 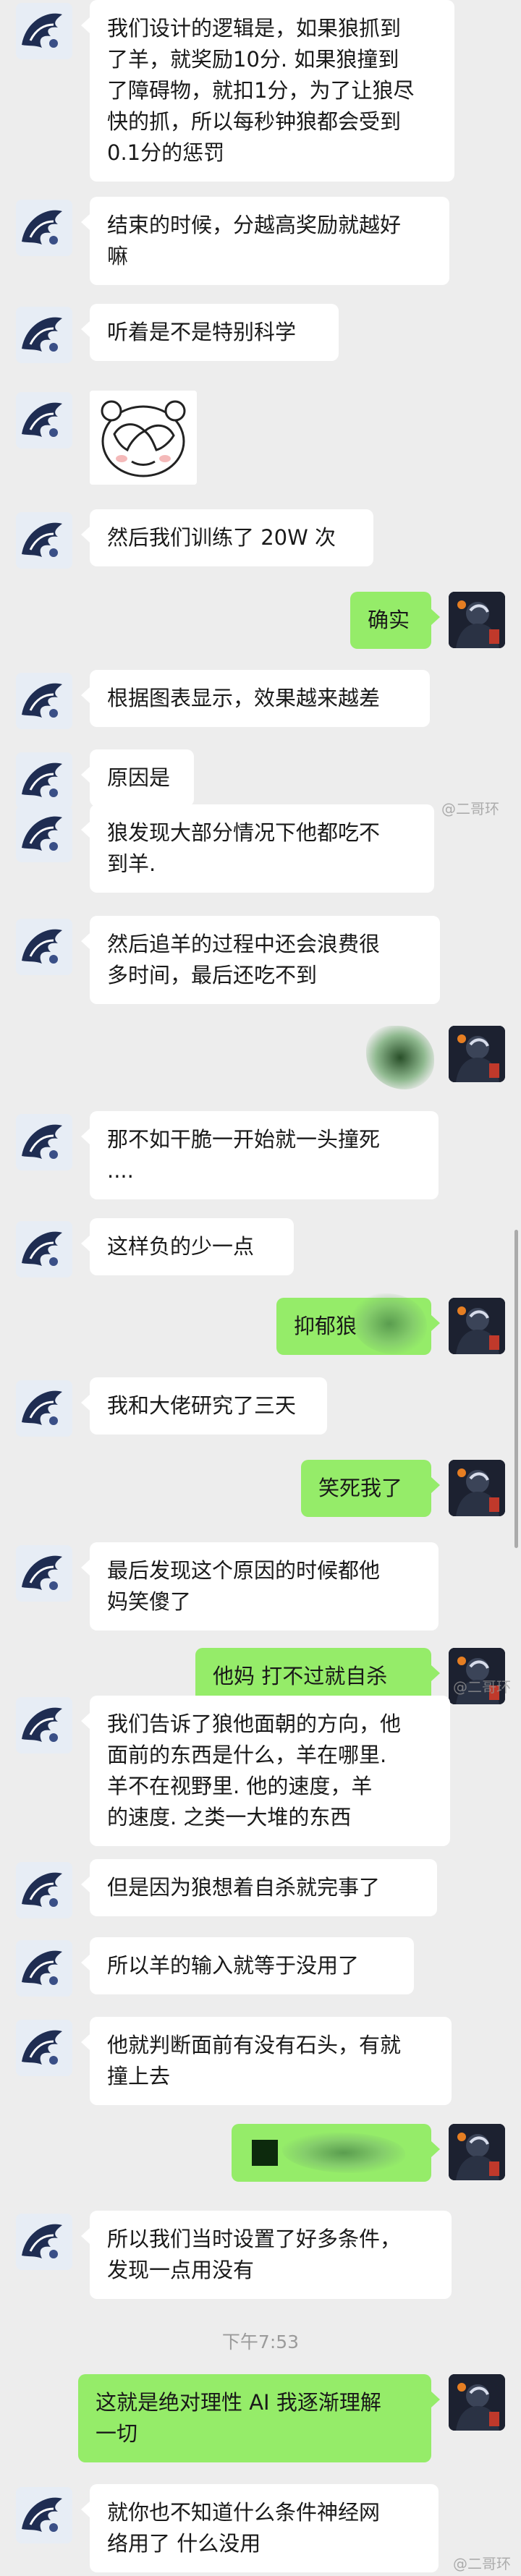 I want to click on blurred-text, so click(x=343, y=2153).